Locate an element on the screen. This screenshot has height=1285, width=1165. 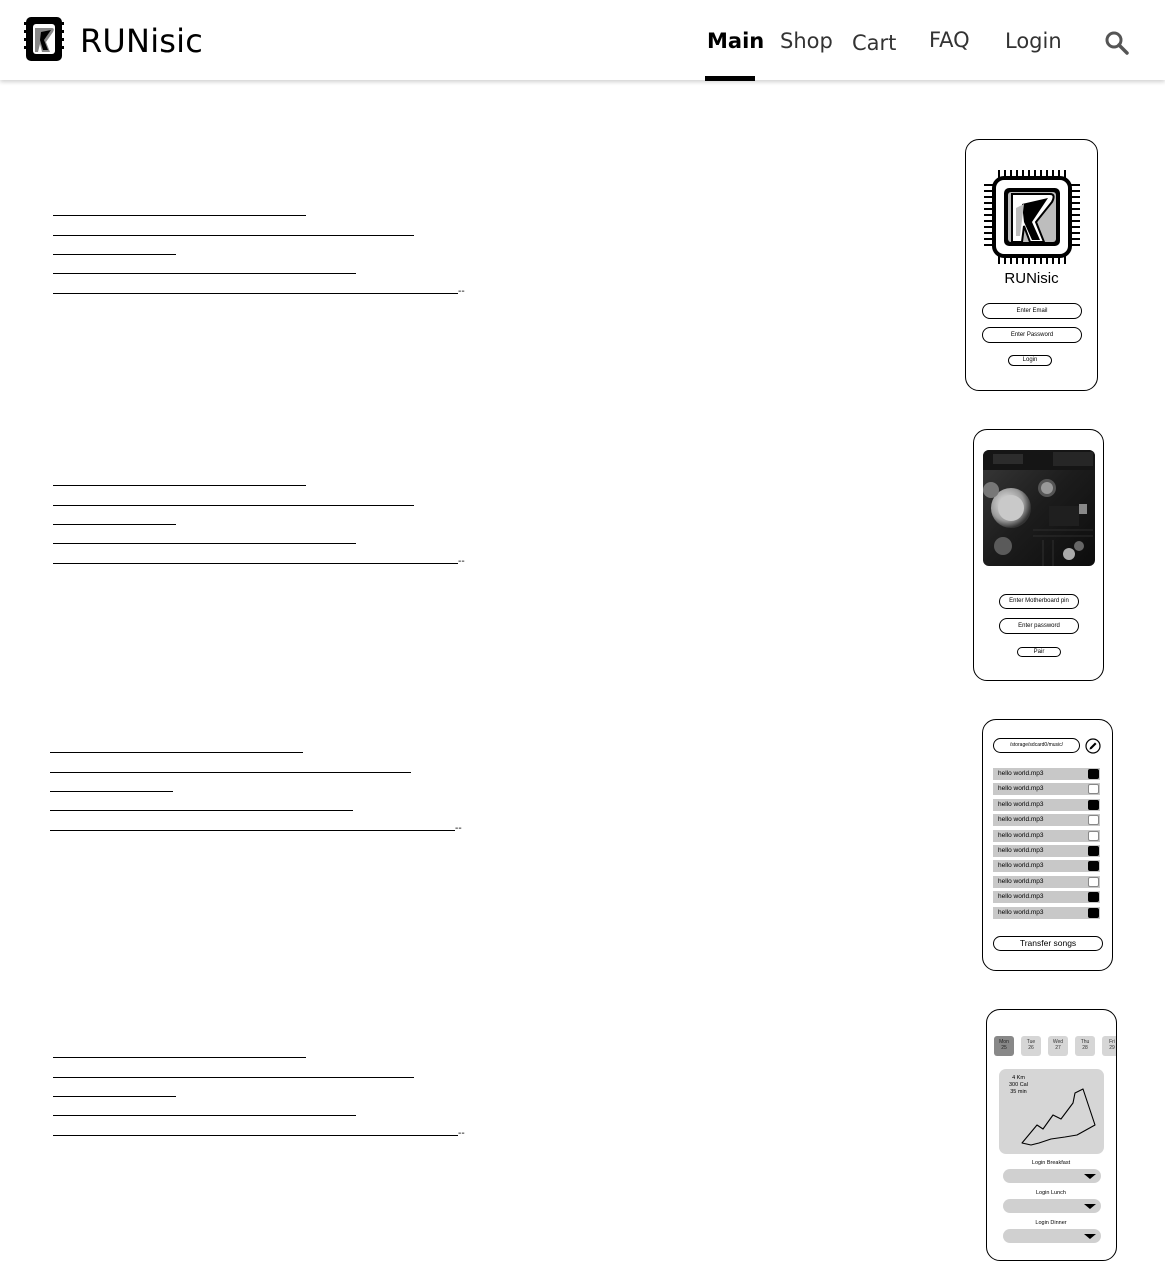
transfer-songs-button: Transfer songs is located at coordinates (1048, 943).